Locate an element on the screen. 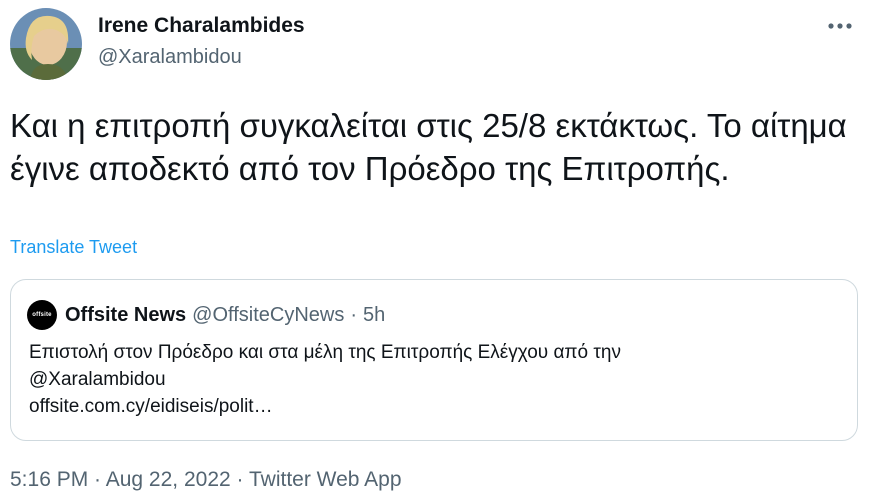 The height and width of the screenshot is (502, 878). quoted-tweet-header: offsite Offsite News @OffsiteCyNews · 5h is located at coordinates (206, 315).